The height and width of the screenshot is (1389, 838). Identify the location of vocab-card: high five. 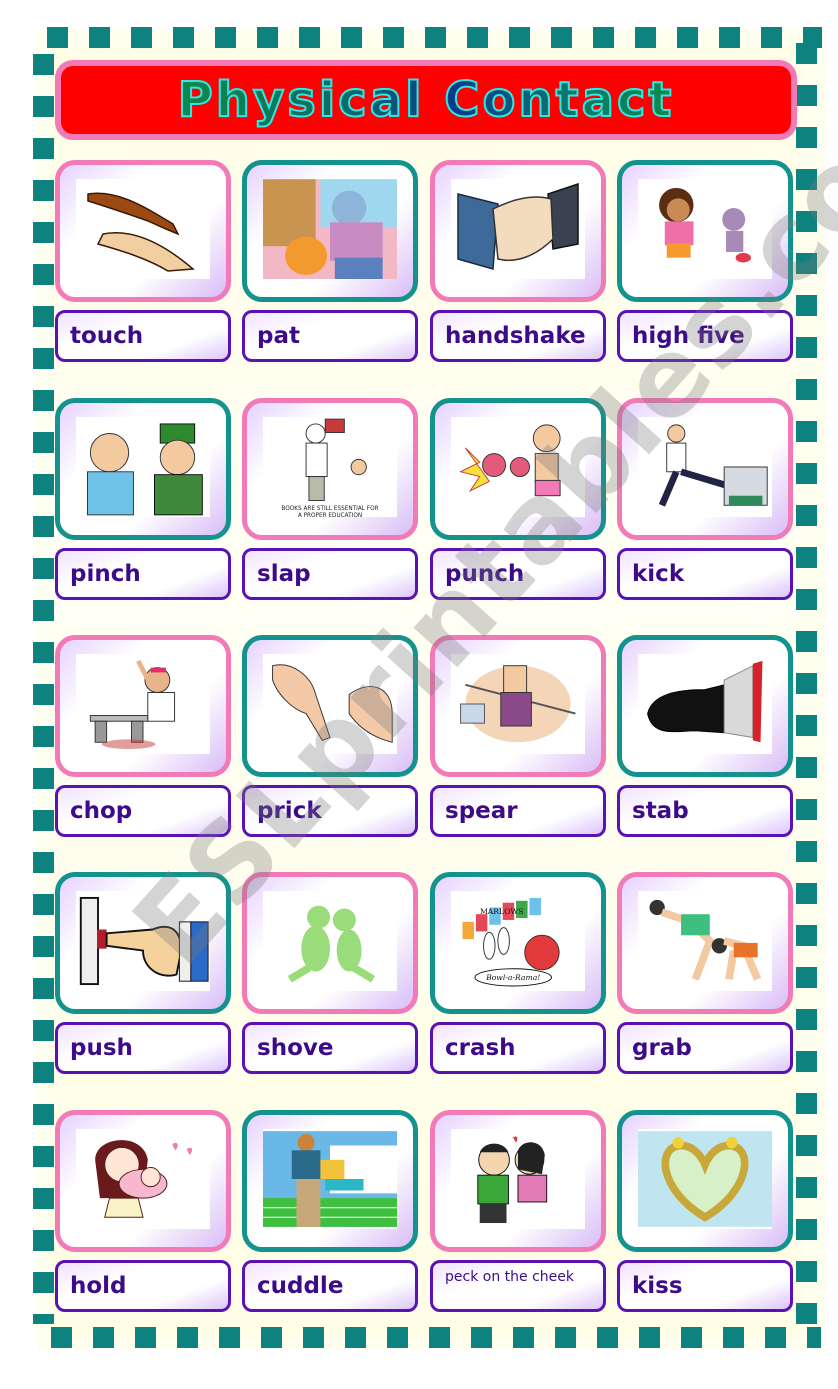
(705, 270).